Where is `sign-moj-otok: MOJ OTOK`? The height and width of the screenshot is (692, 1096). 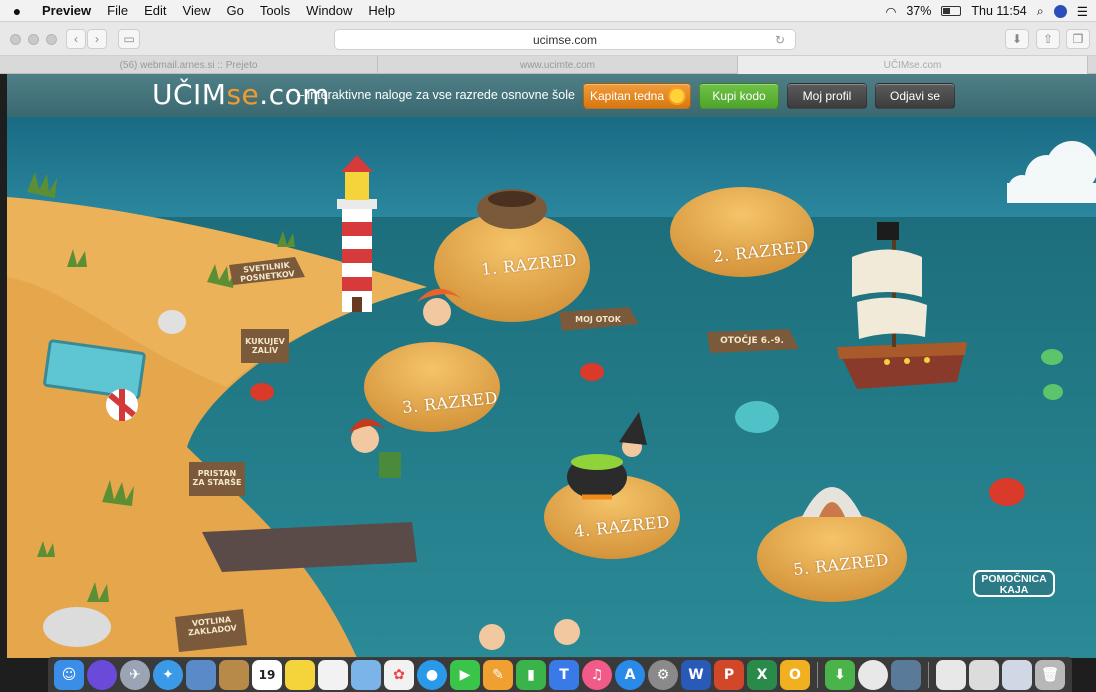
sign-moj-otok: MOJ OTOK is located at coordinates (598, 319).